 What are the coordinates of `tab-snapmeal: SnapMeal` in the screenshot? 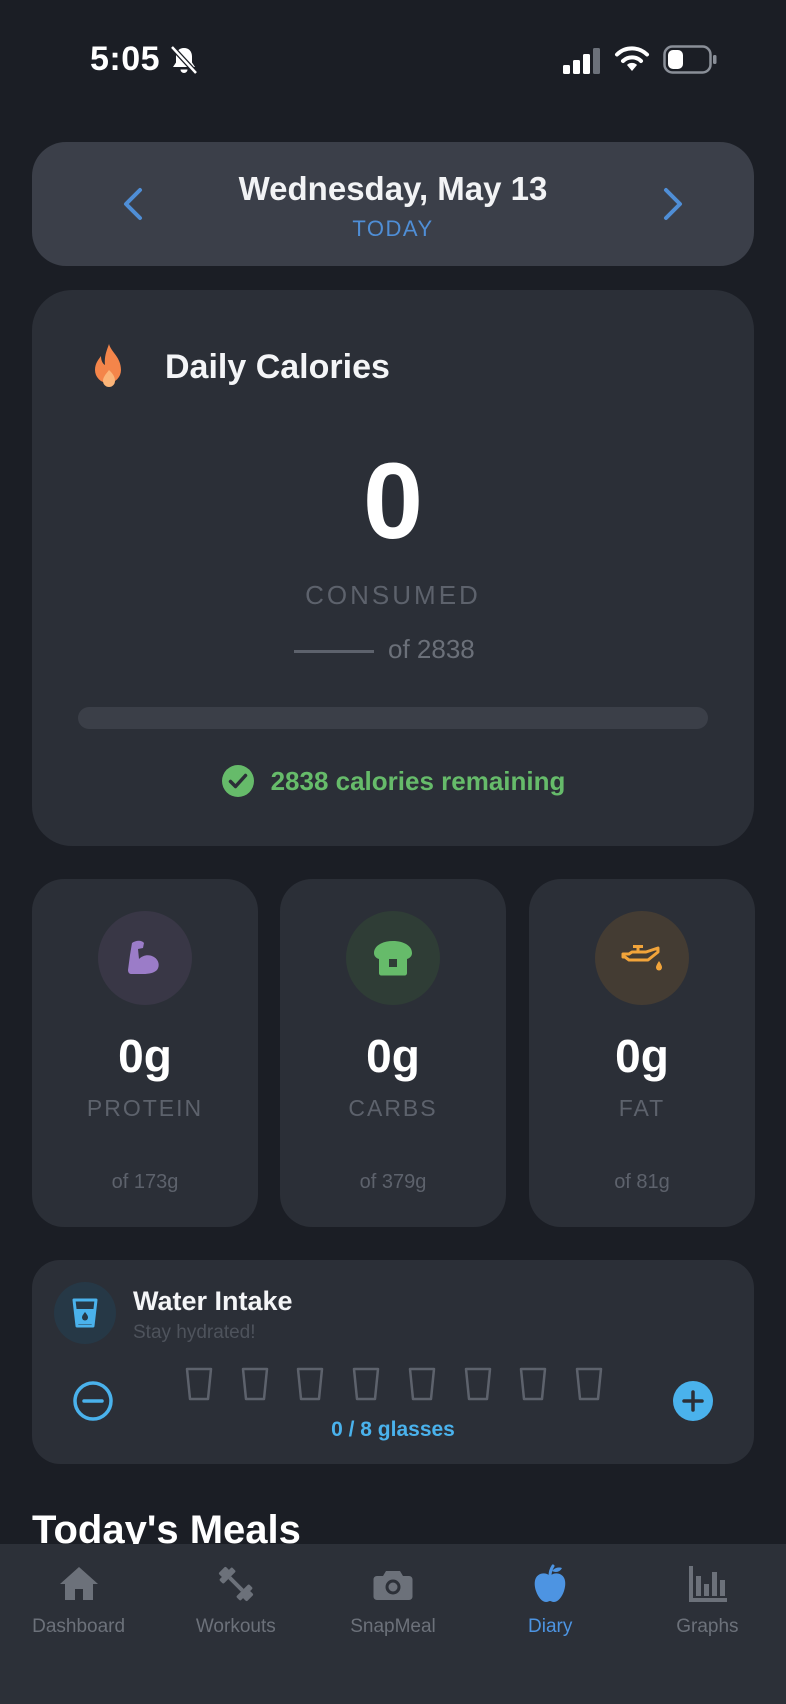 It's located at (392, 1624).